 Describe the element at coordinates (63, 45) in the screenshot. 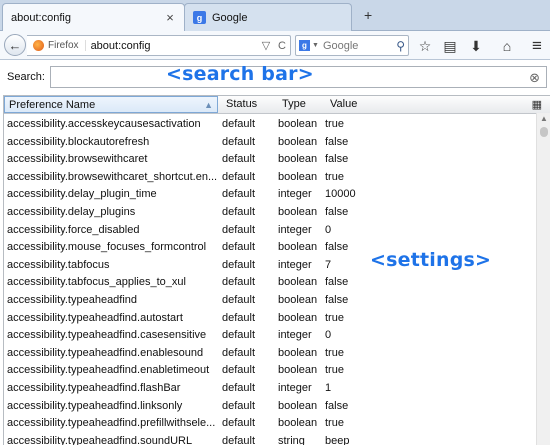

I see `identity-label: Firefox` at that location.